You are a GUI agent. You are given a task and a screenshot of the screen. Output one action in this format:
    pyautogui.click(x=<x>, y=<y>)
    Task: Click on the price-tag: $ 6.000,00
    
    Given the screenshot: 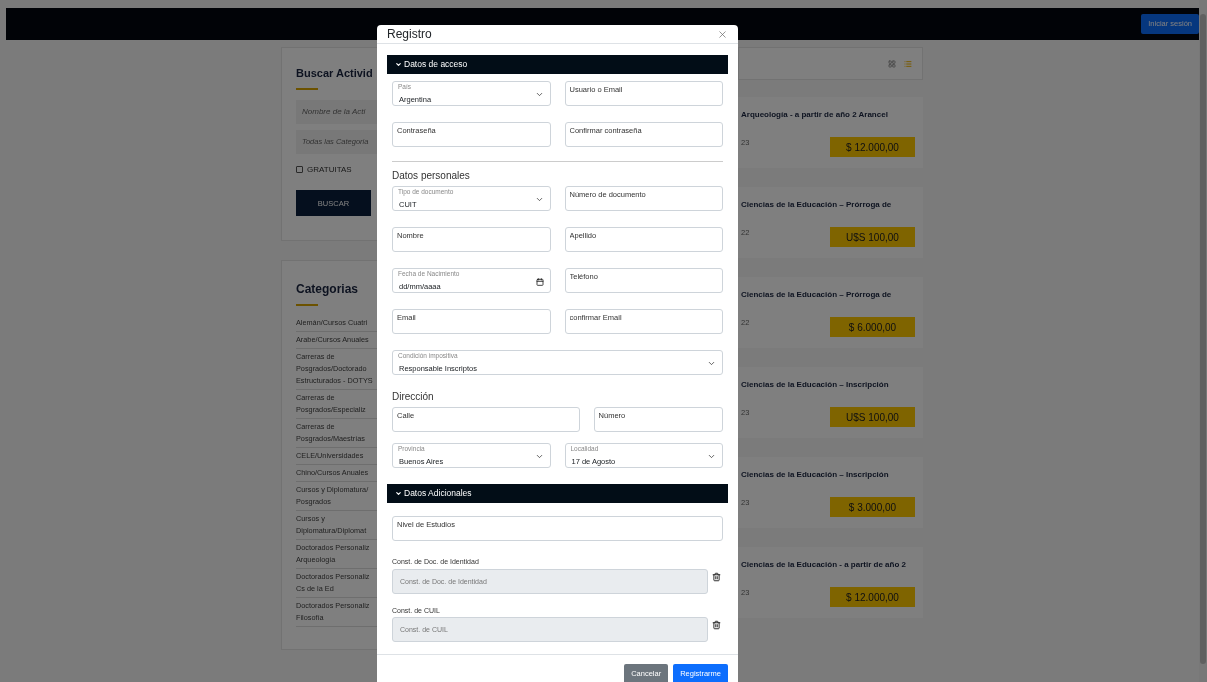 What is the action you would take?
    pyautogui.click(x=872, y=327)
    